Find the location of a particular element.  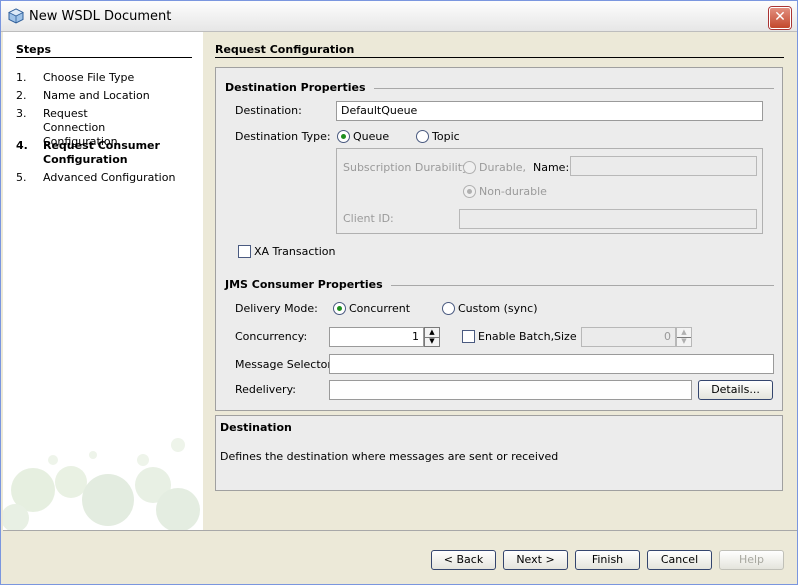

decorative-bubbles is located at coordinates (101, 484).